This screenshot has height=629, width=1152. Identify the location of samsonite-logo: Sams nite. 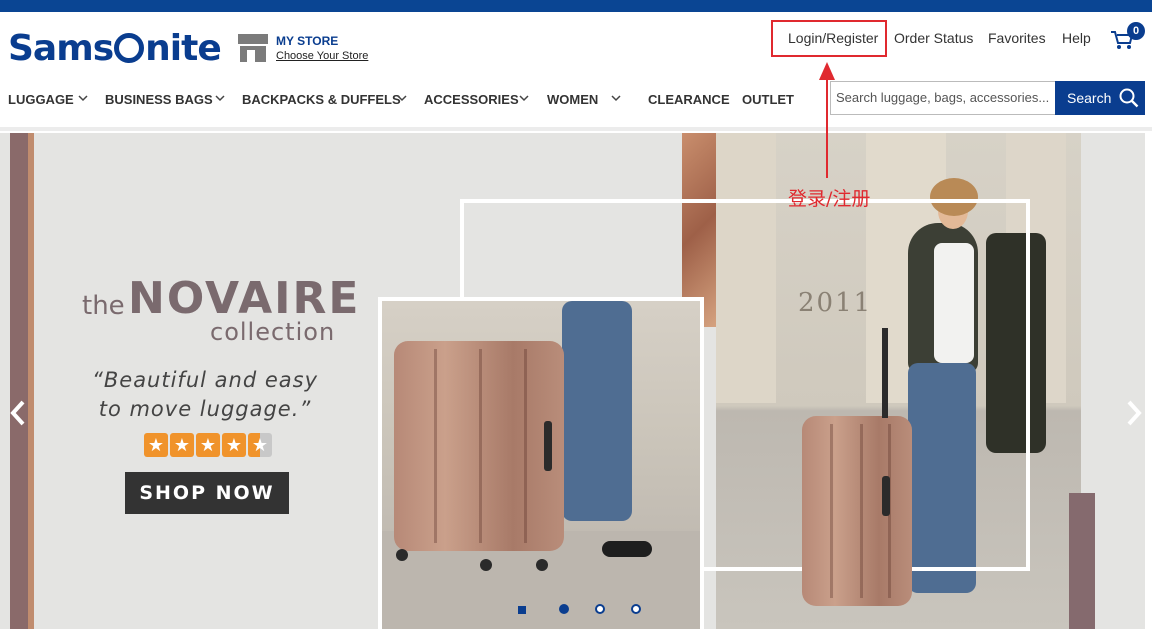
(115, 48).